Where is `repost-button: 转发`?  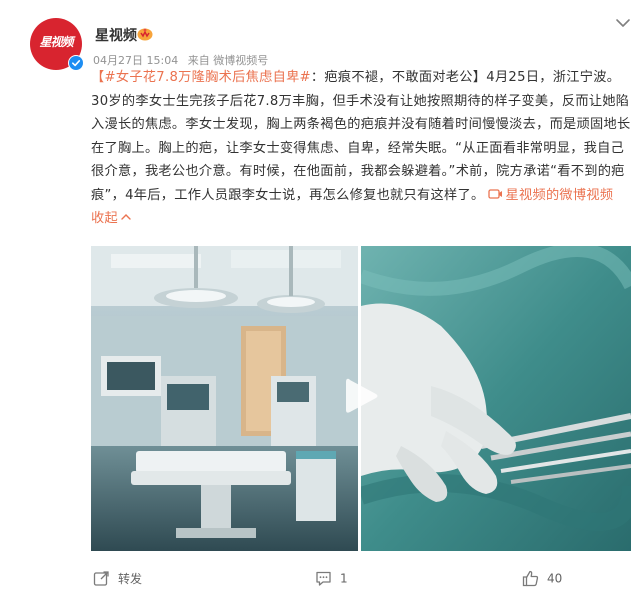 repost-button: 转发 is located at coordinates (117, 578).